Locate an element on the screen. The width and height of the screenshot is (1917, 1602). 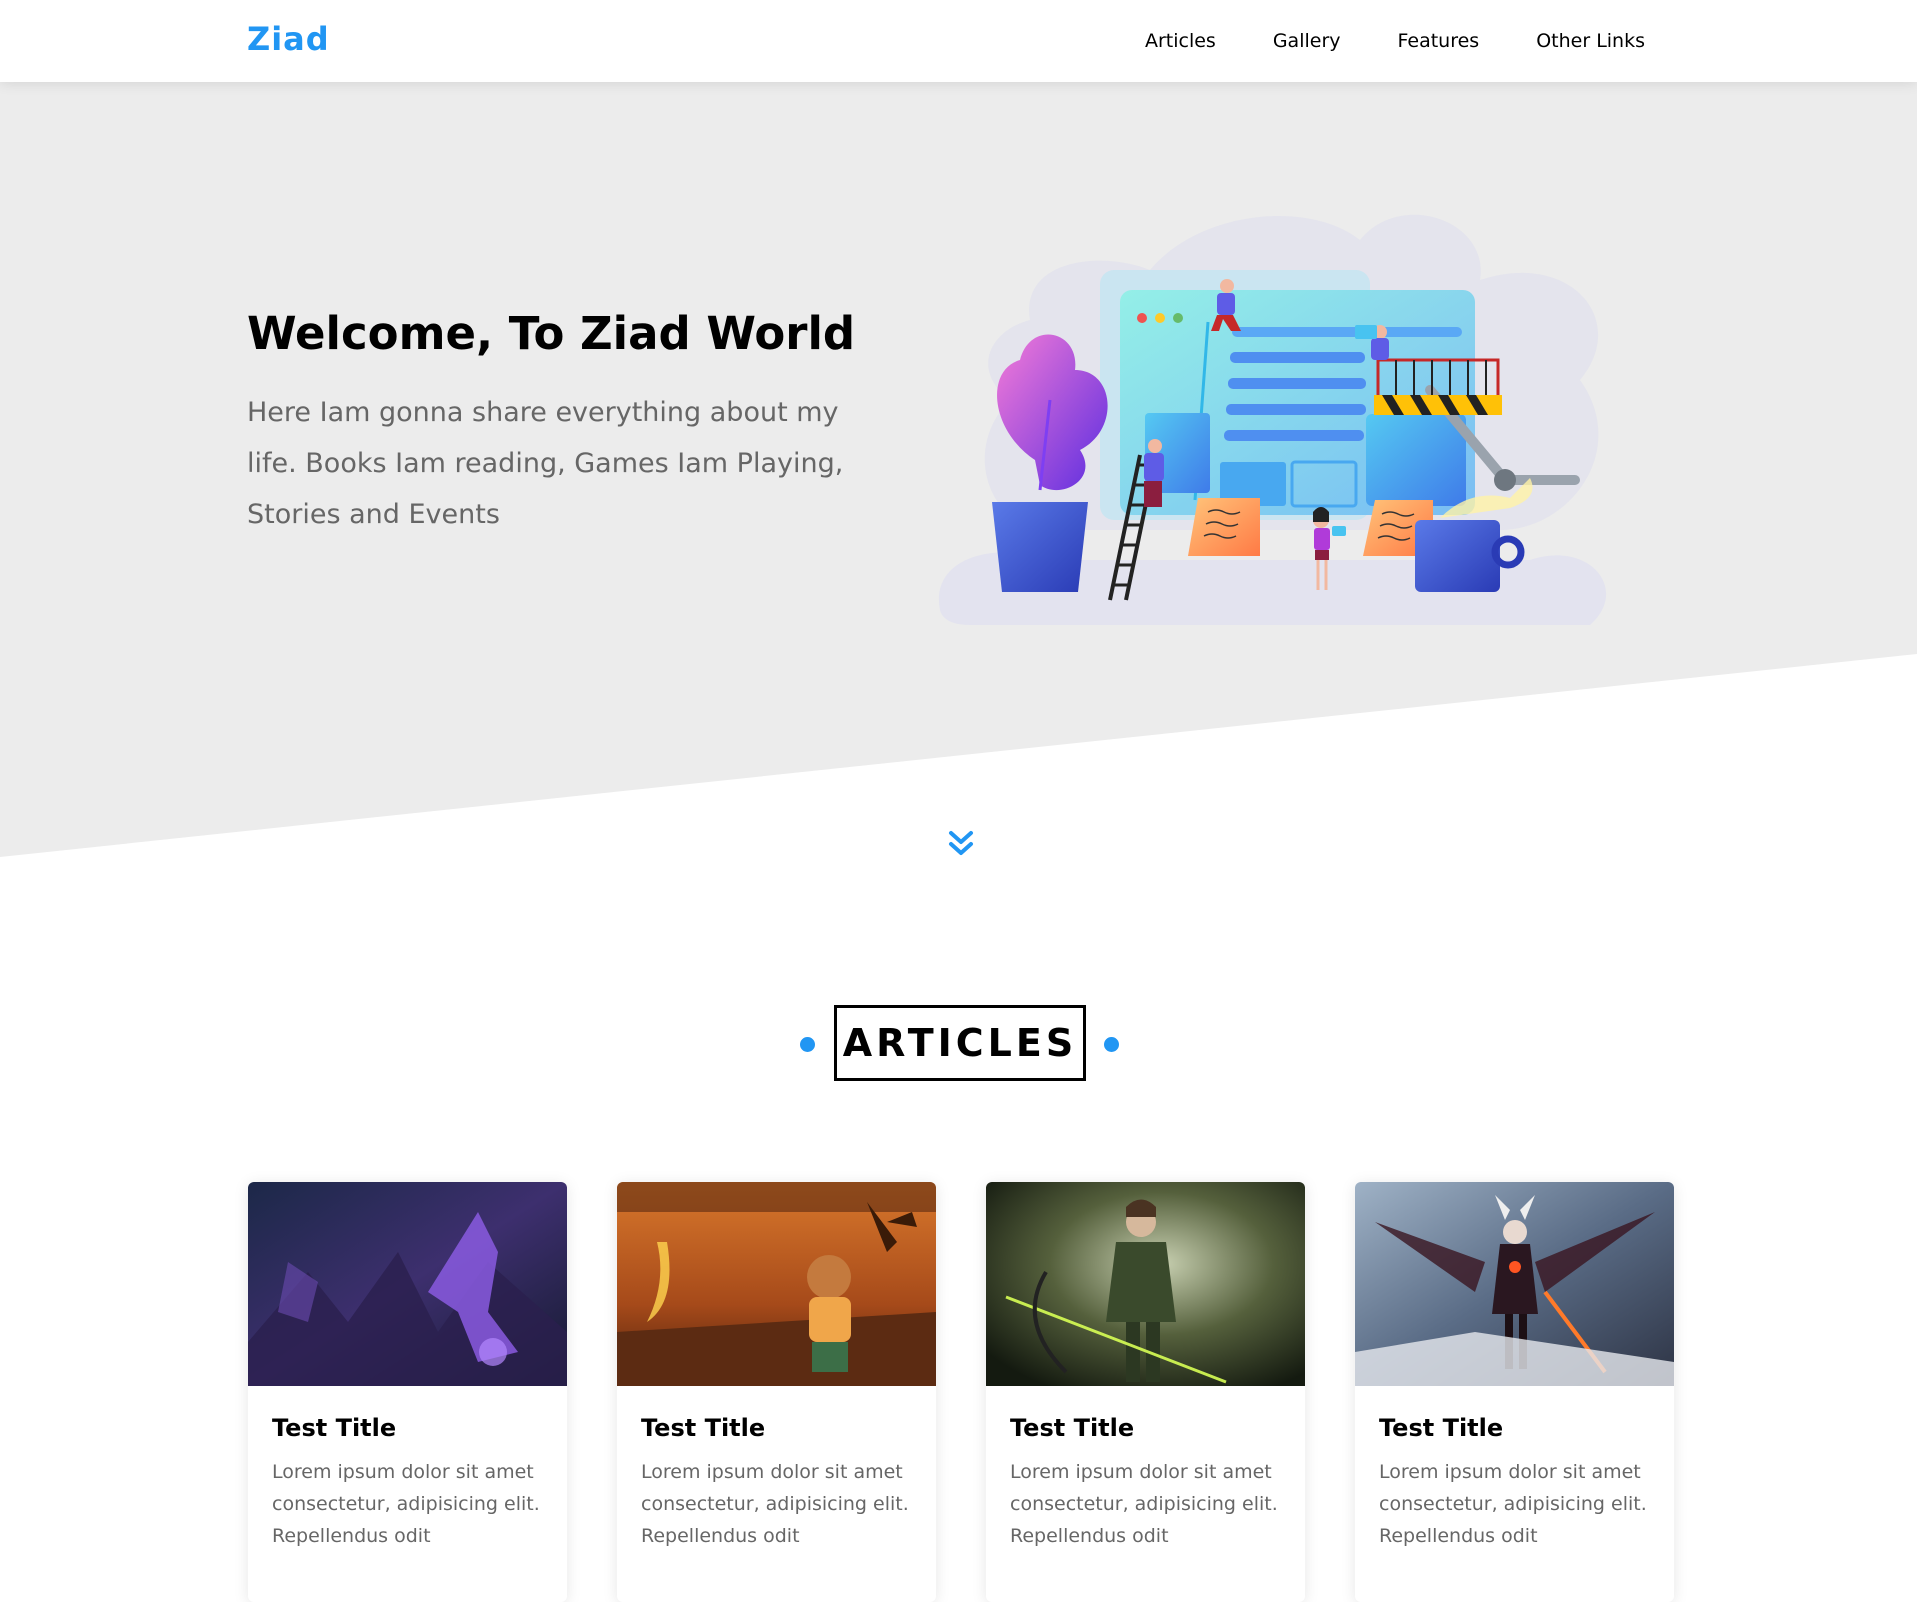
nav-link-features: Features is located at coordinates (1439, 41).